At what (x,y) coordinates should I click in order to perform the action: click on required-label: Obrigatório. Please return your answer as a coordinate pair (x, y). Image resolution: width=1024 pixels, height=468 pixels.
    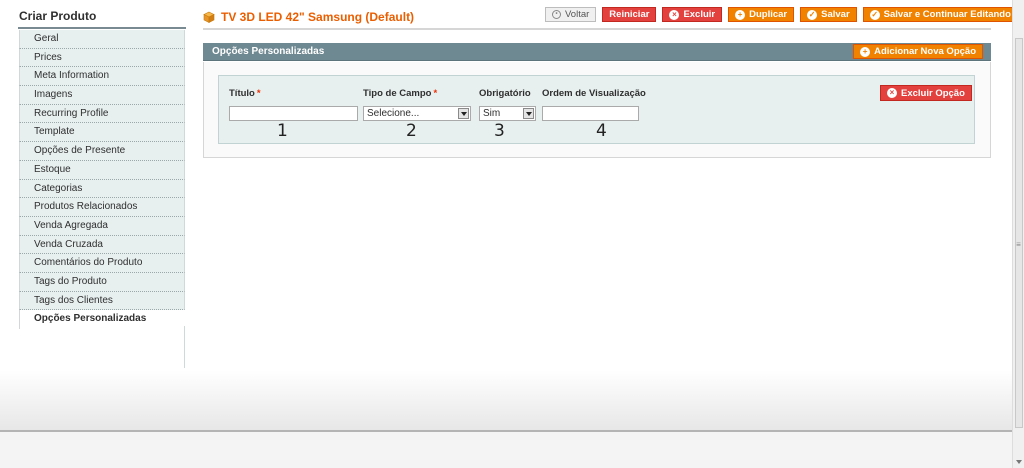
    Looking at the image, I should click on (505, 93).